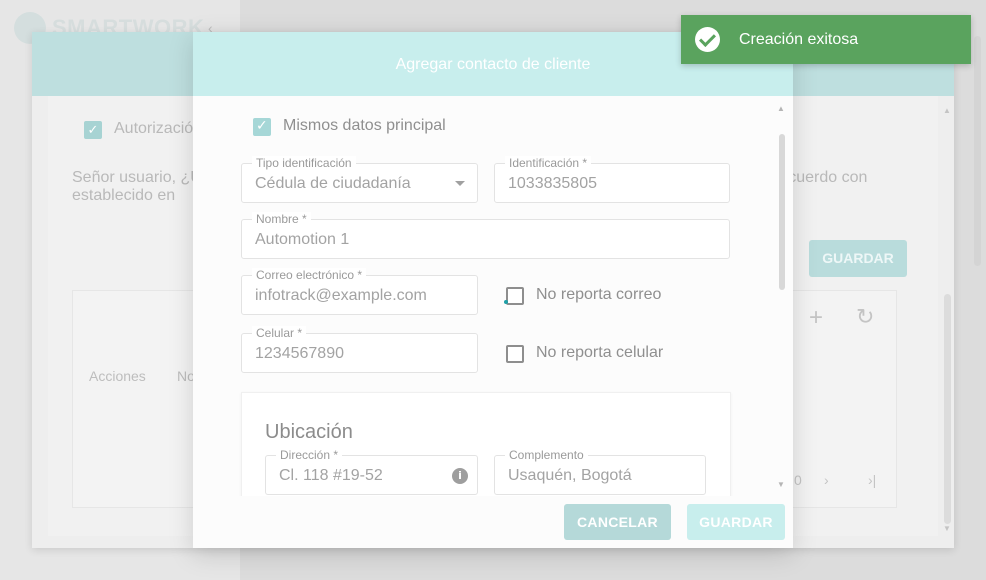 Image resolution: width=986 pixels, height=580 pixels. I want to click on complement-label: Complemento, so click(546, 455).